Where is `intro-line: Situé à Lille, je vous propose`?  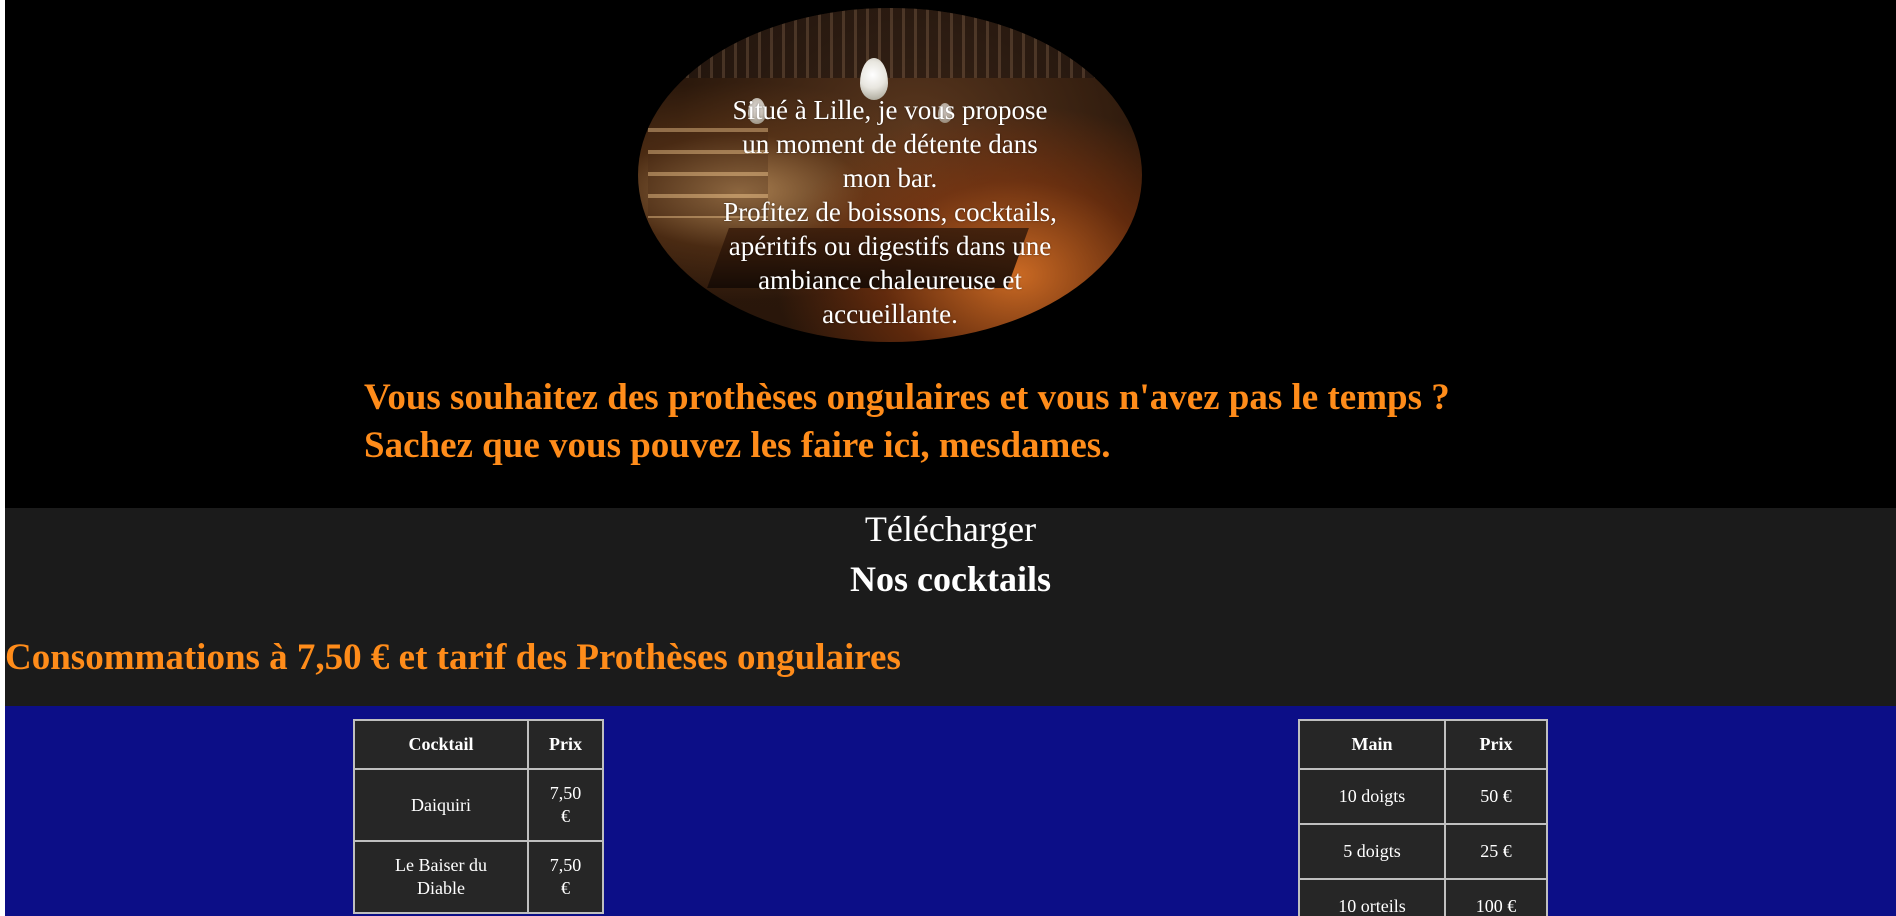
intro-line: Situé à Lille, je vous propose is located at coordinates (890, 110).